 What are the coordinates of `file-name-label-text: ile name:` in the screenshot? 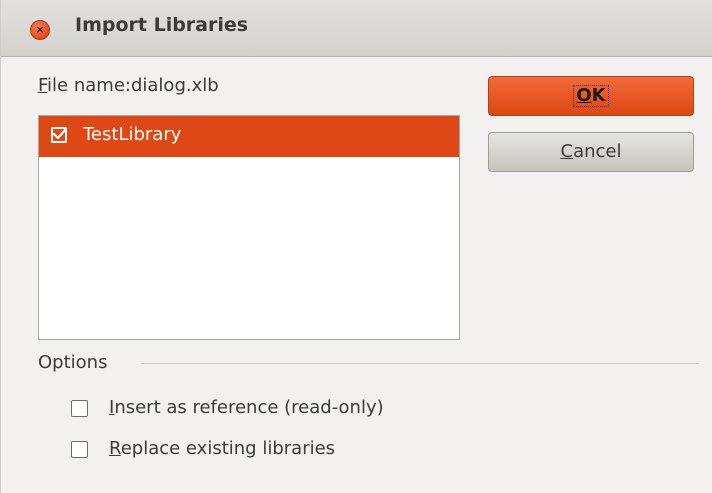 It's located at (89, 85).